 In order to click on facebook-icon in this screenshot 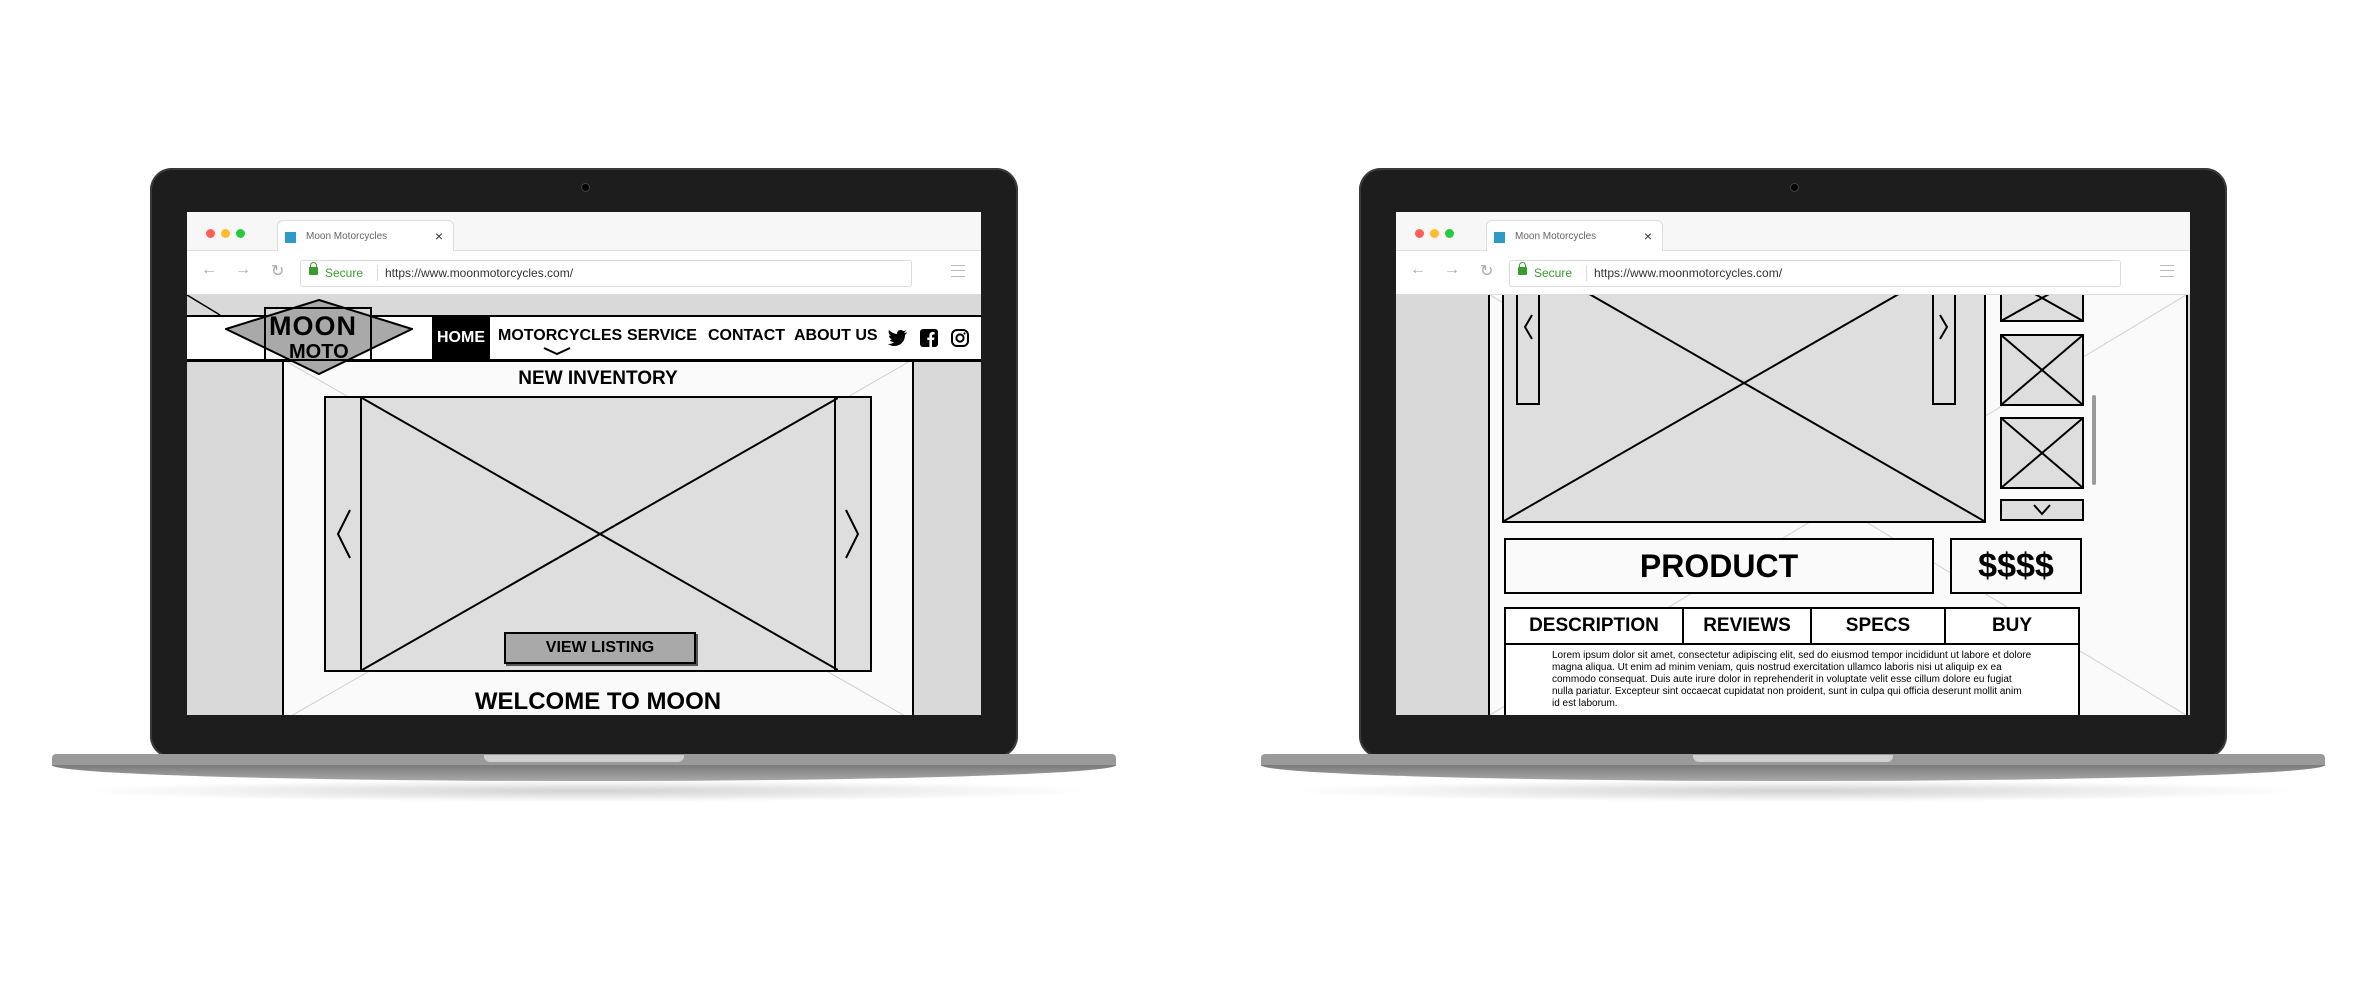, I will do `click(929, 338)`.